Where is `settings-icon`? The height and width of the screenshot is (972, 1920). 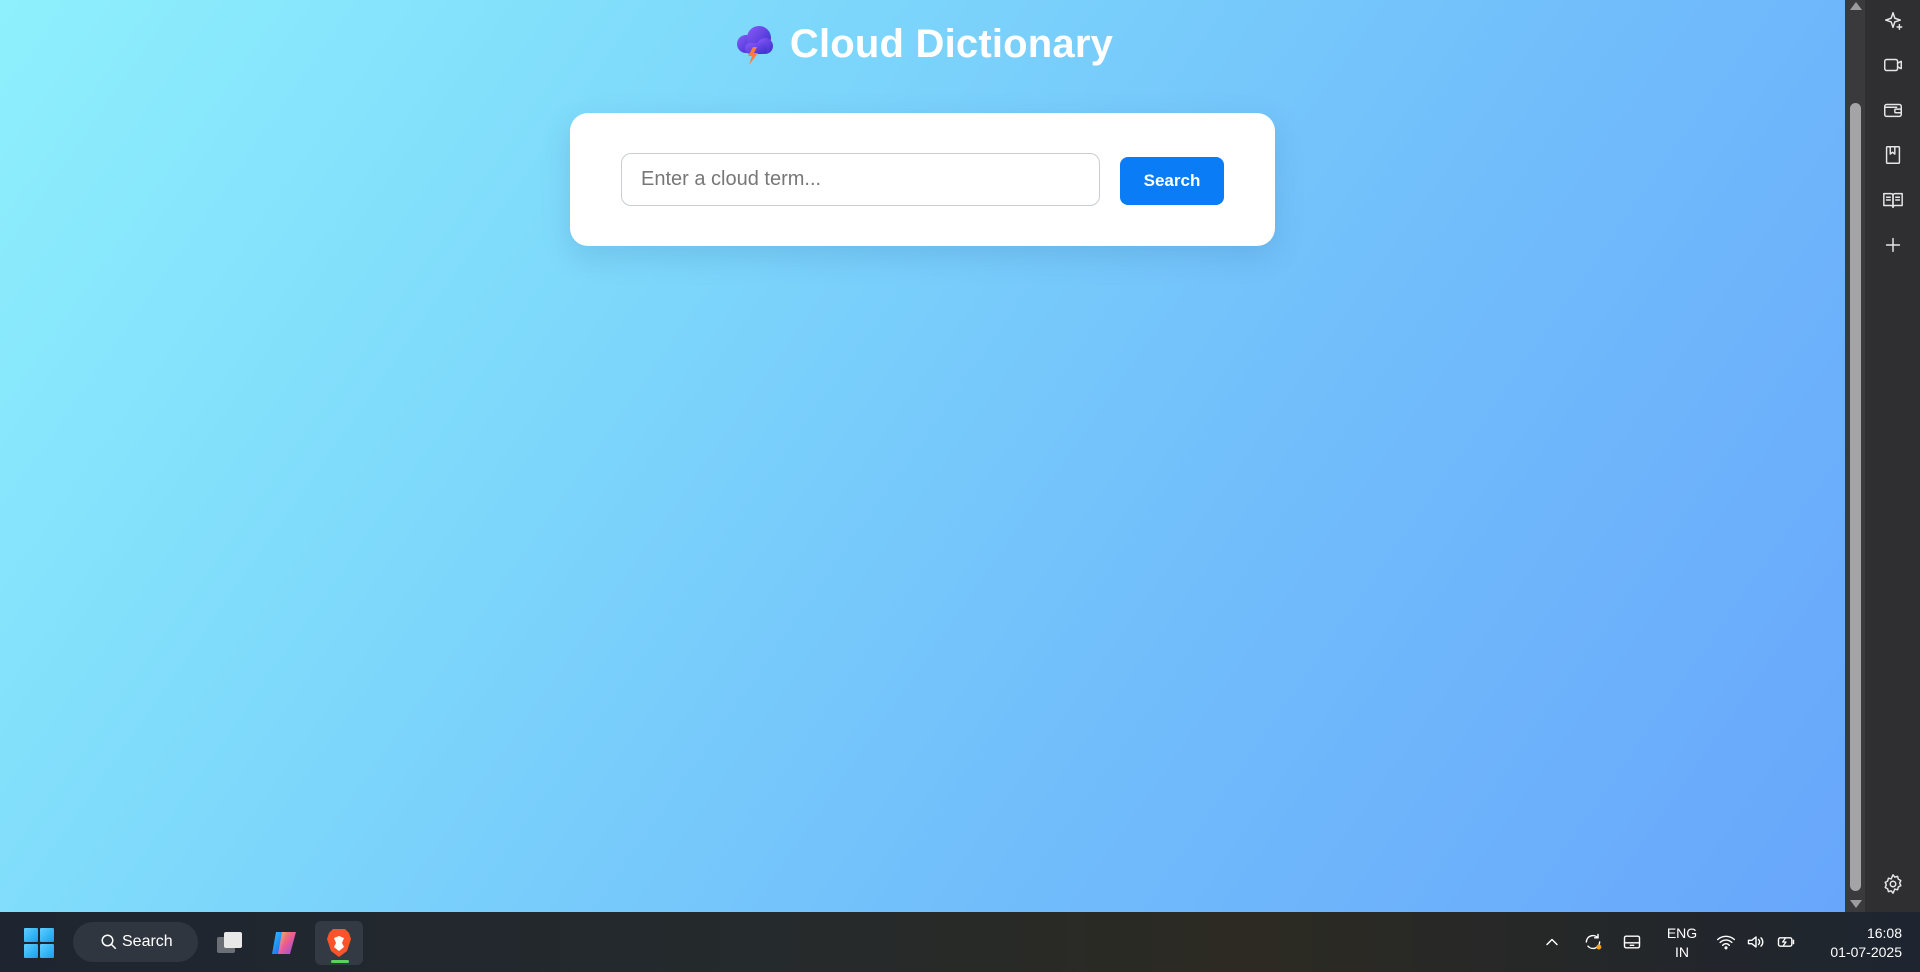
settings-icon is located at coordinates (1893, 884).